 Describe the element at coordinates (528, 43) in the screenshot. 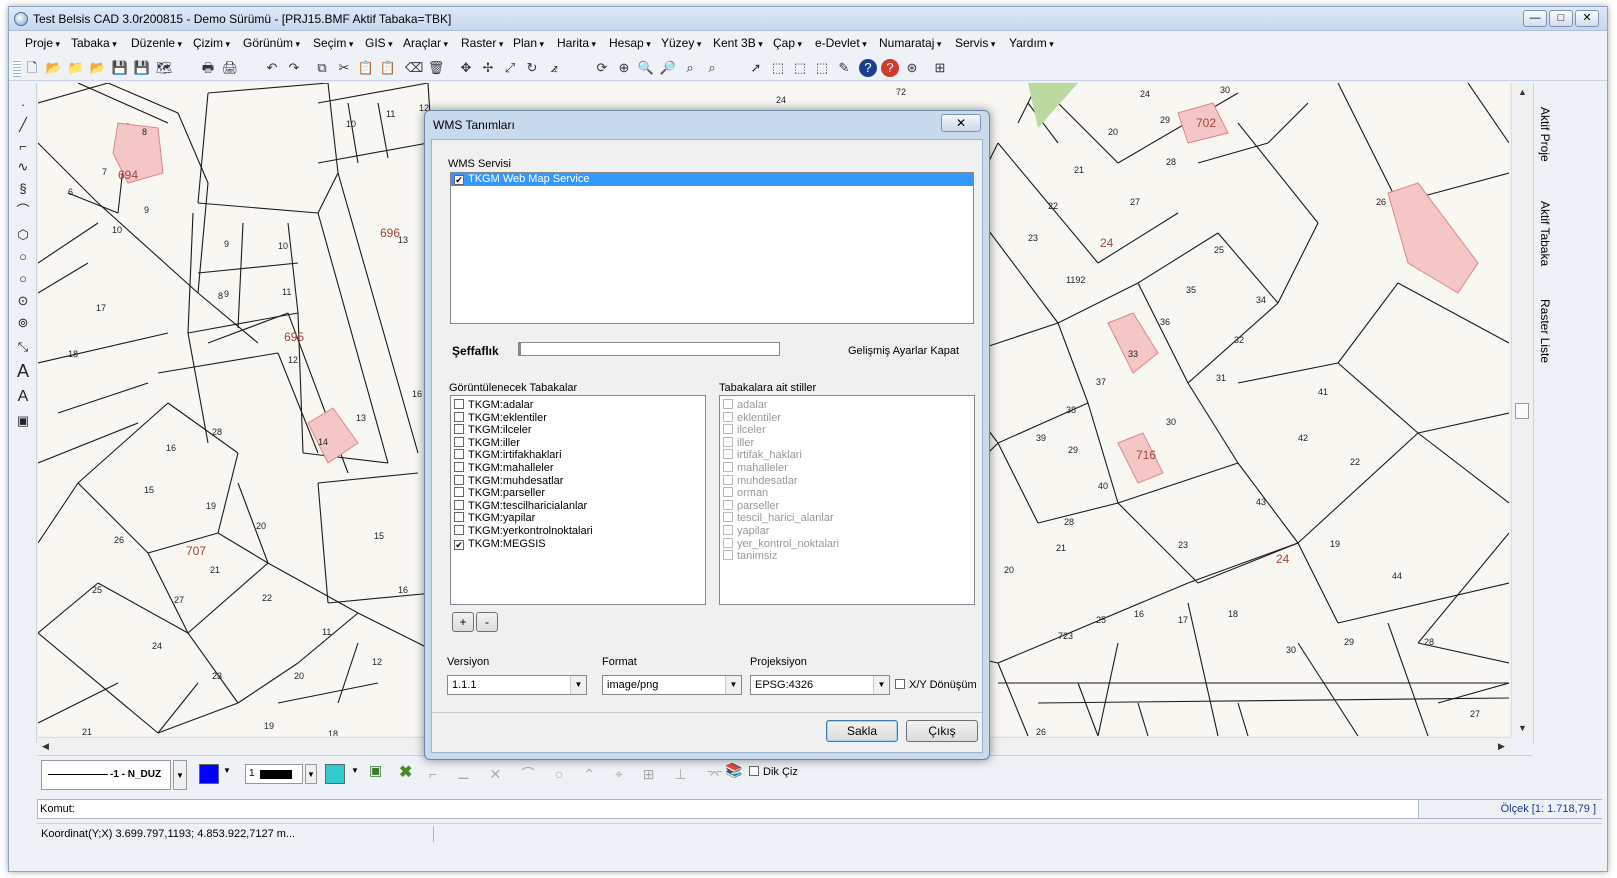

I see `menu-plan: Plan` at that location.